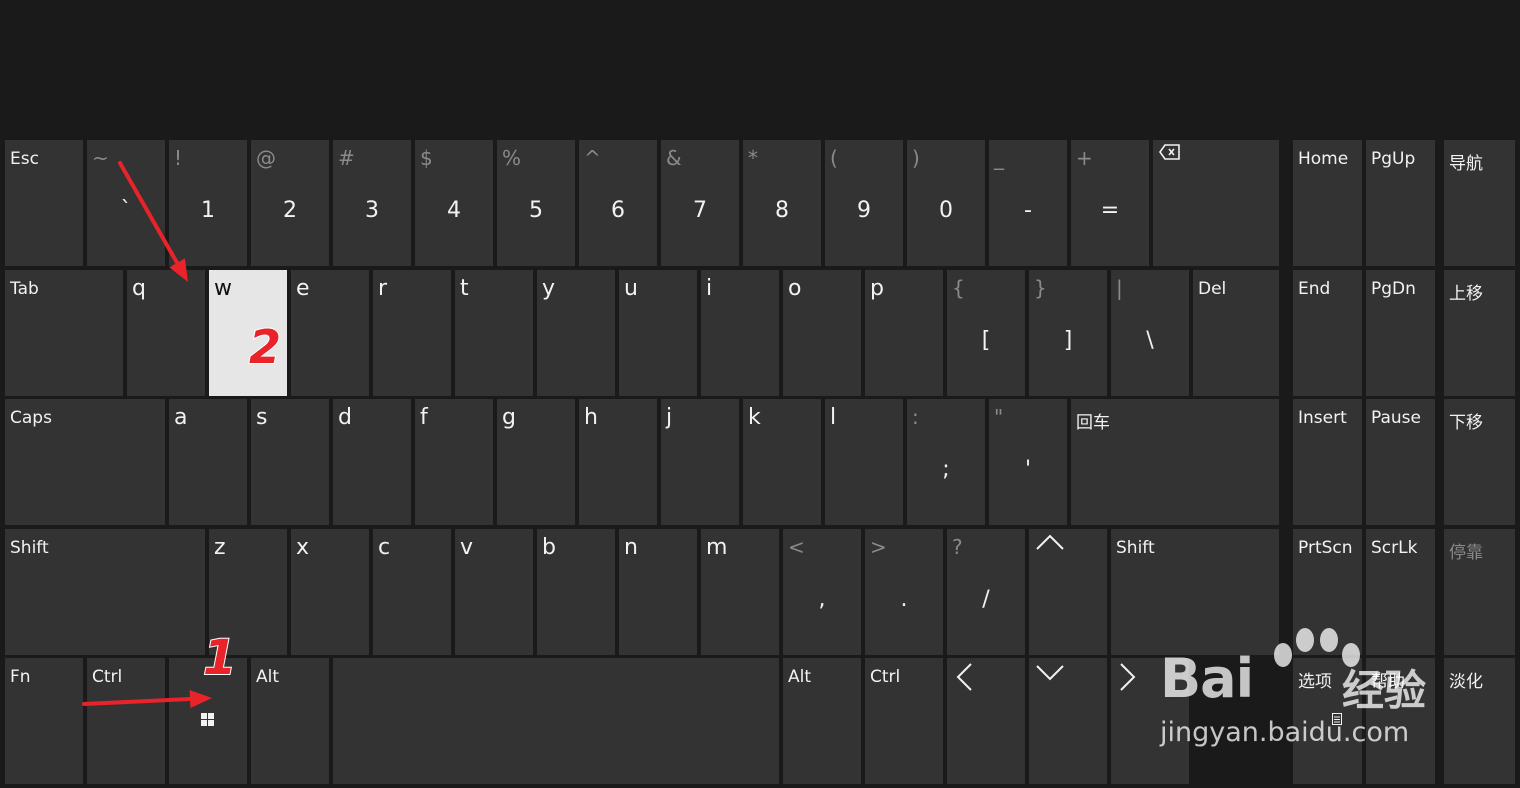 Image resolution: width=1520 pixels, height=788 pixels. What do you see at coordinates (1479, 203) in the screenshot?
I see `key-nav: 导航` at bounding box center [1479, 203].